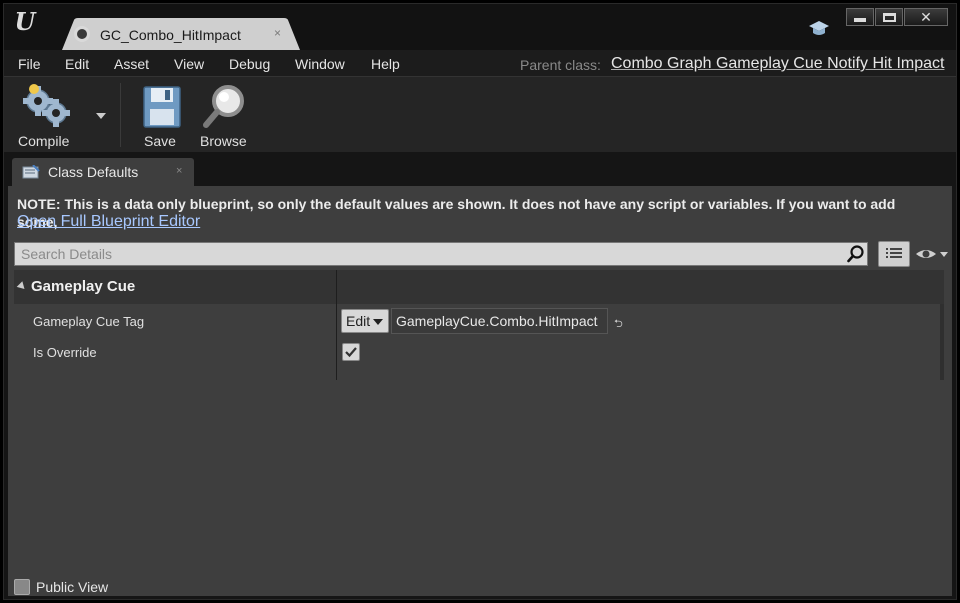 This screenshot has width=960, height=603. What do you see at coordinates (479, 287) in the screenshot?
I see `category-gameplay-cue: Gameplay Cue` at bounding box center [479, 287].